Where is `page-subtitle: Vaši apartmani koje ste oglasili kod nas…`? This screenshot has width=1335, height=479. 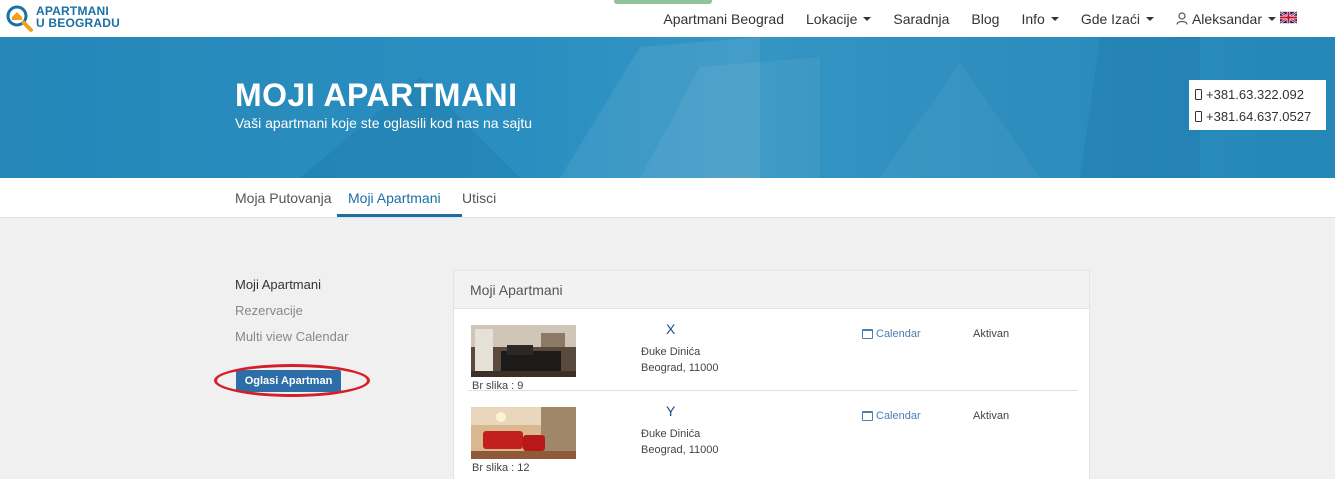 page-subtitle: Vaši apartmani koje ste oglasili kod nas… is located at coordinates (384, 123).